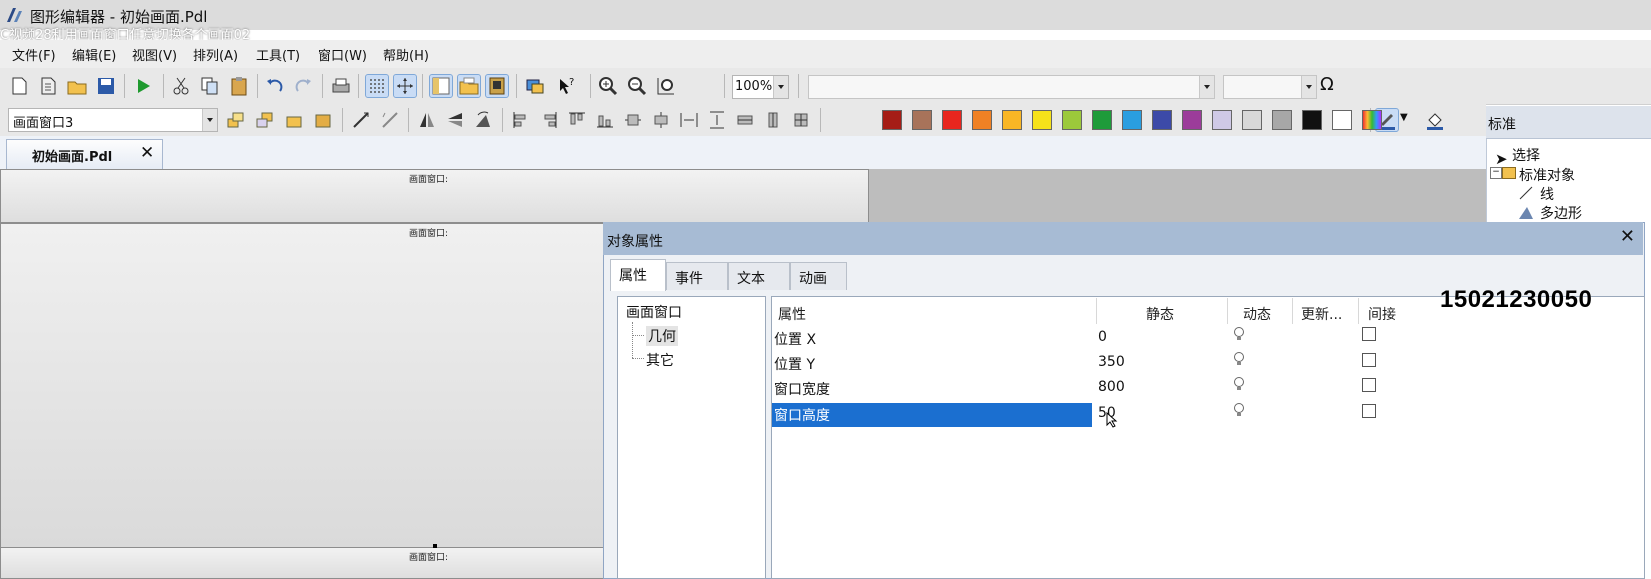 This screenshot has width=1651, height=579. What do you see at coordinates (278, 54) in the screenshot?
I see `menu-tools: 工具(T)` at bounding box center [278, 54].